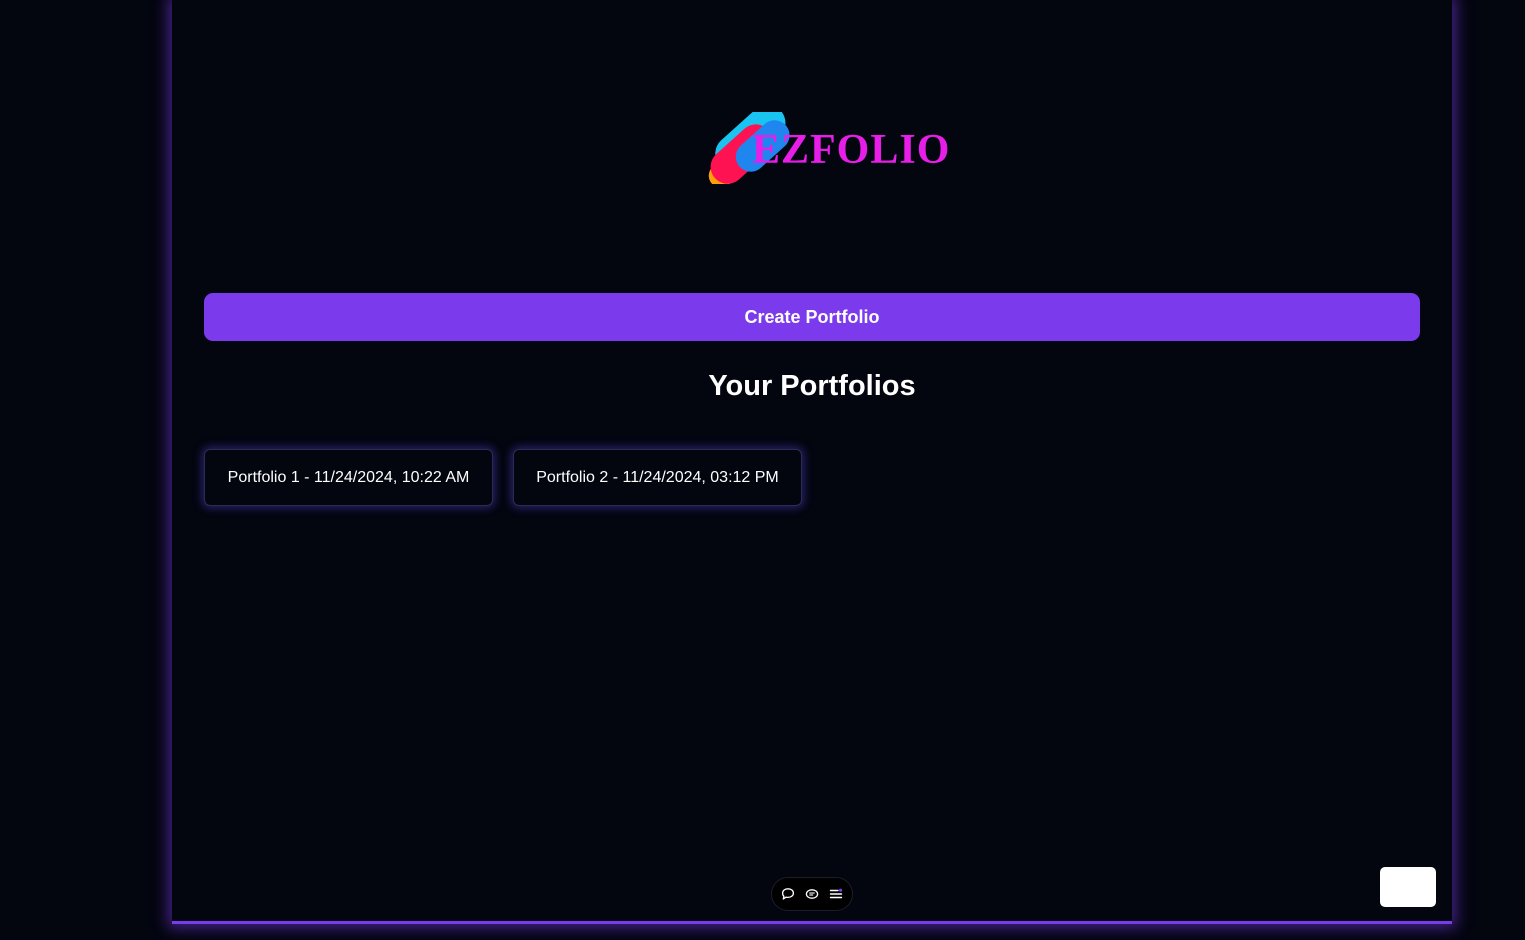 This screenshot has width=1525, height=940. I want to click on portfolios-heading: Your Portfolios, so click(812, 386).